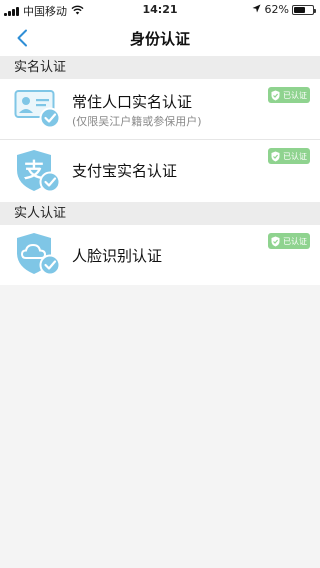 This screenshot has height=568, width=320. Describe the element at coordinates (137, 121) in the screenshot. I see `row-subtitle: (仅限吴江户籍或参保用户)` at that location.